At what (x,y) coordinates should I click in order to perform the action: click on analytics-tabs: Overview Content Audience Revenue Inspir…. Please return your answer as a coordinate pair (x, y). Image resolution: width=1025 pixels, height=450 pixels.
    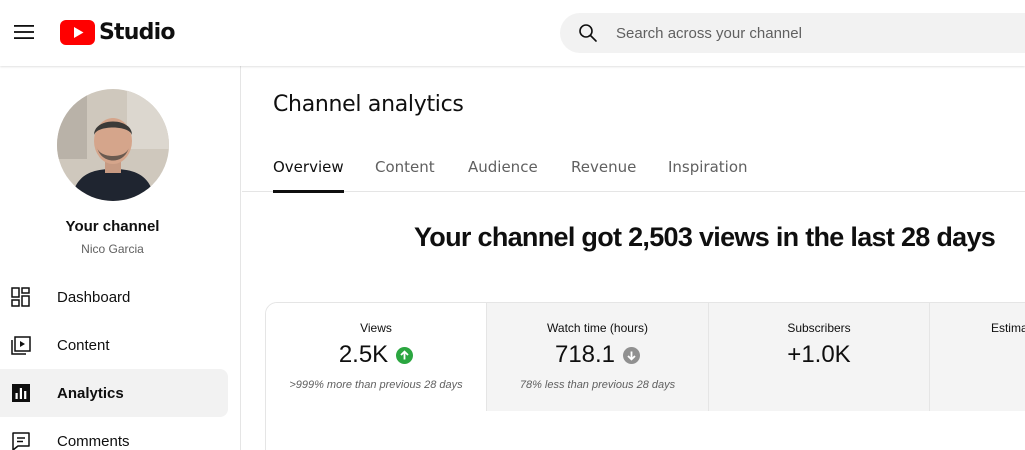
    Looking at the image, I should click on (633, 167).